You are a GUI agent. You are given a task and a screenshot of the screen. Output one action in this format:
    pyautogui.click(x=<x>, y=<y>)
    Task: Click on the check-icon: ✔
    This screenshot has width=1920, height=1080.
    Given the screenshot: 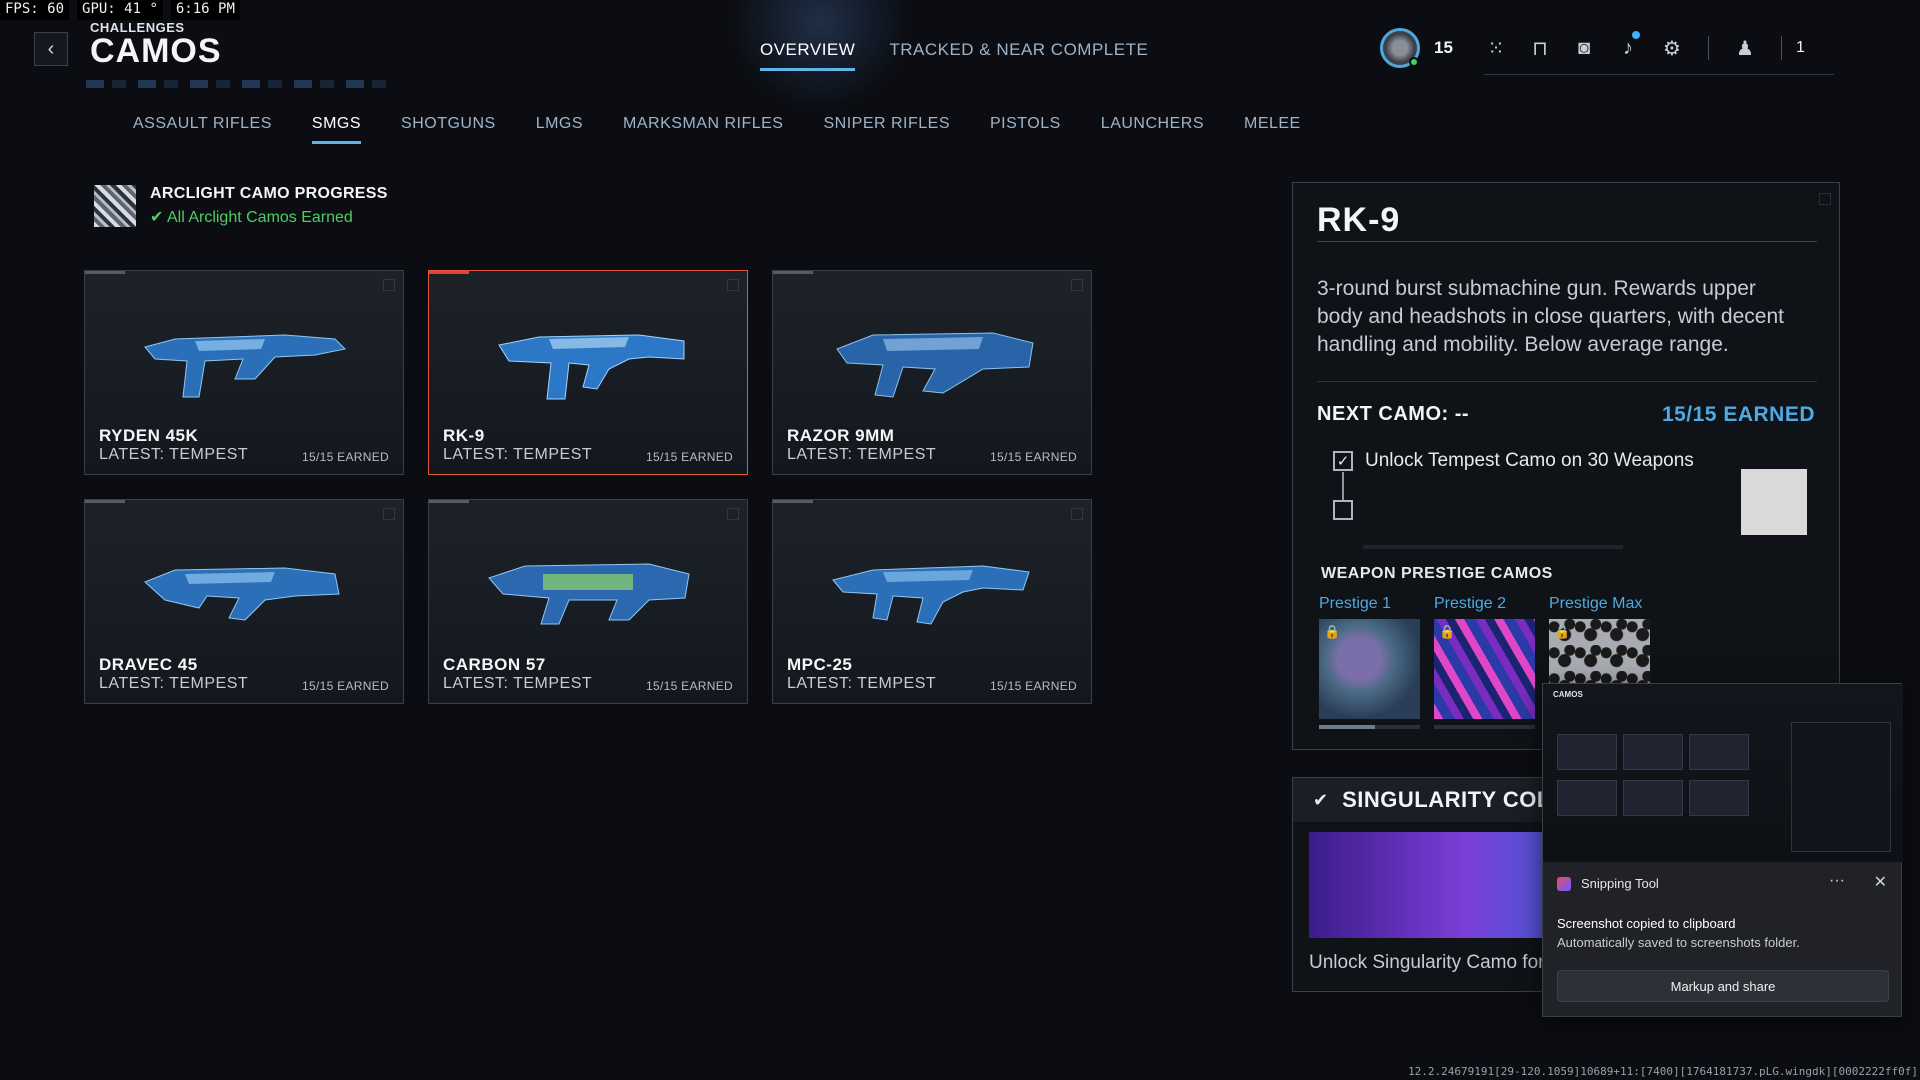 What is the action you would take?
    pyautogui.click(x=1321, y=799)
    